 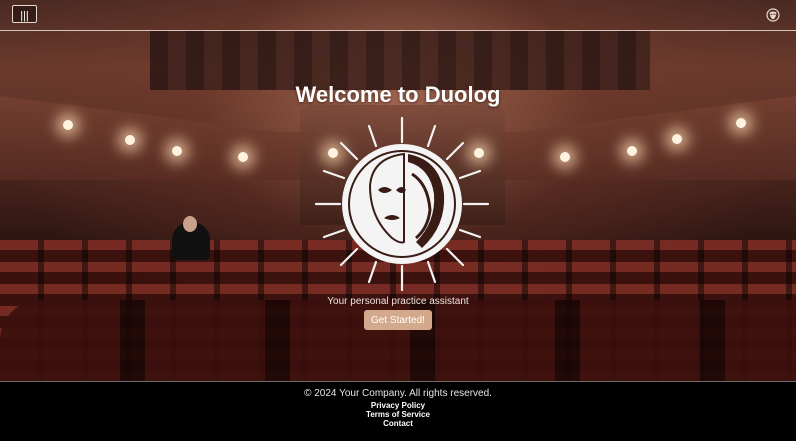 I want to click on privacy-policy-link: Privacy Policy, so click(x=398, y=405).